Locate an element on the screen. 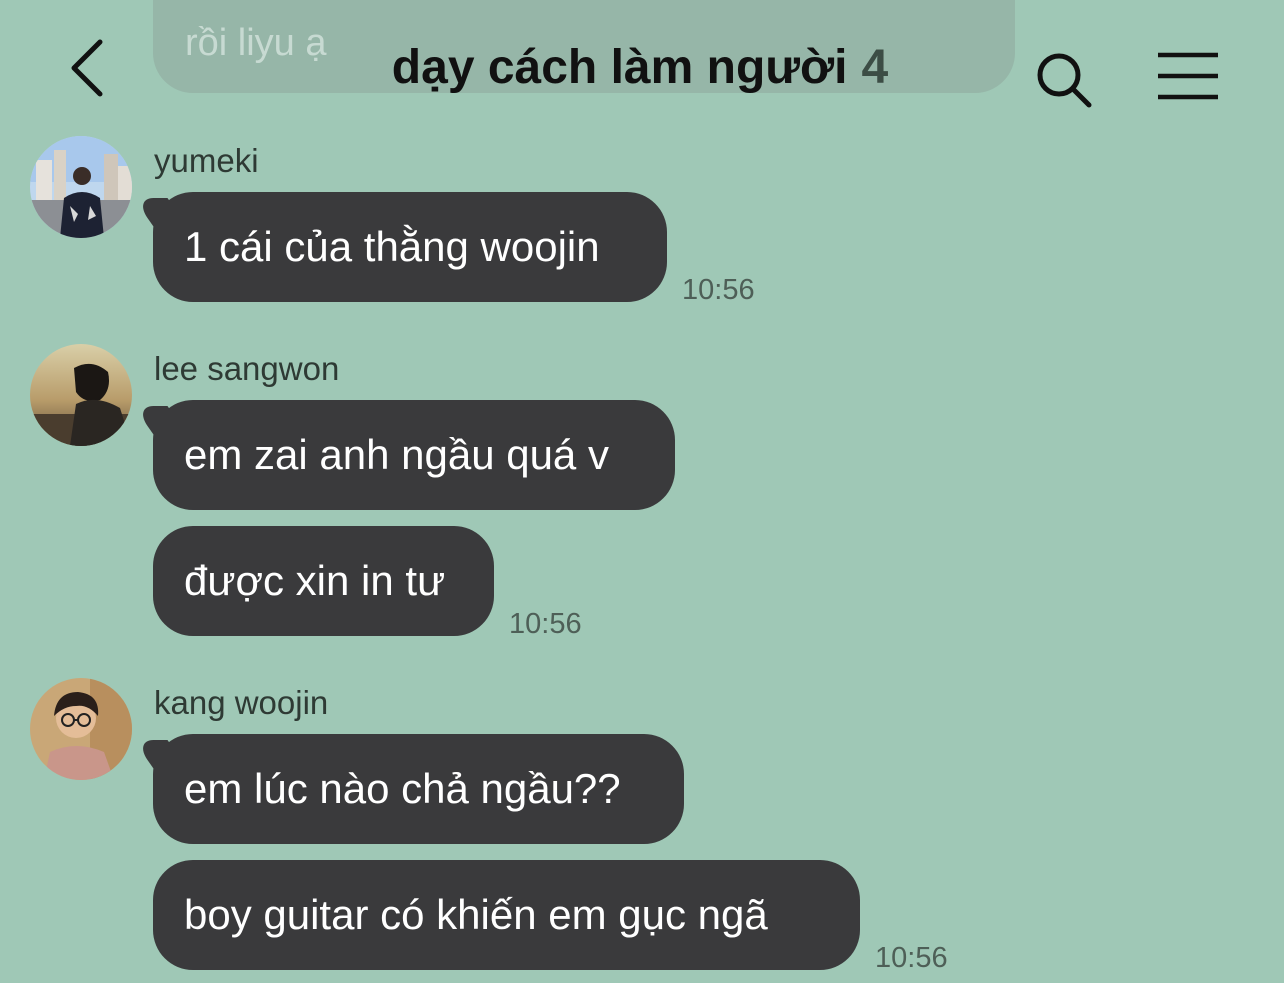 The width and height of the screenshot is (1284, 983). sender-name: yumeki is located at coordinates (206, 160).